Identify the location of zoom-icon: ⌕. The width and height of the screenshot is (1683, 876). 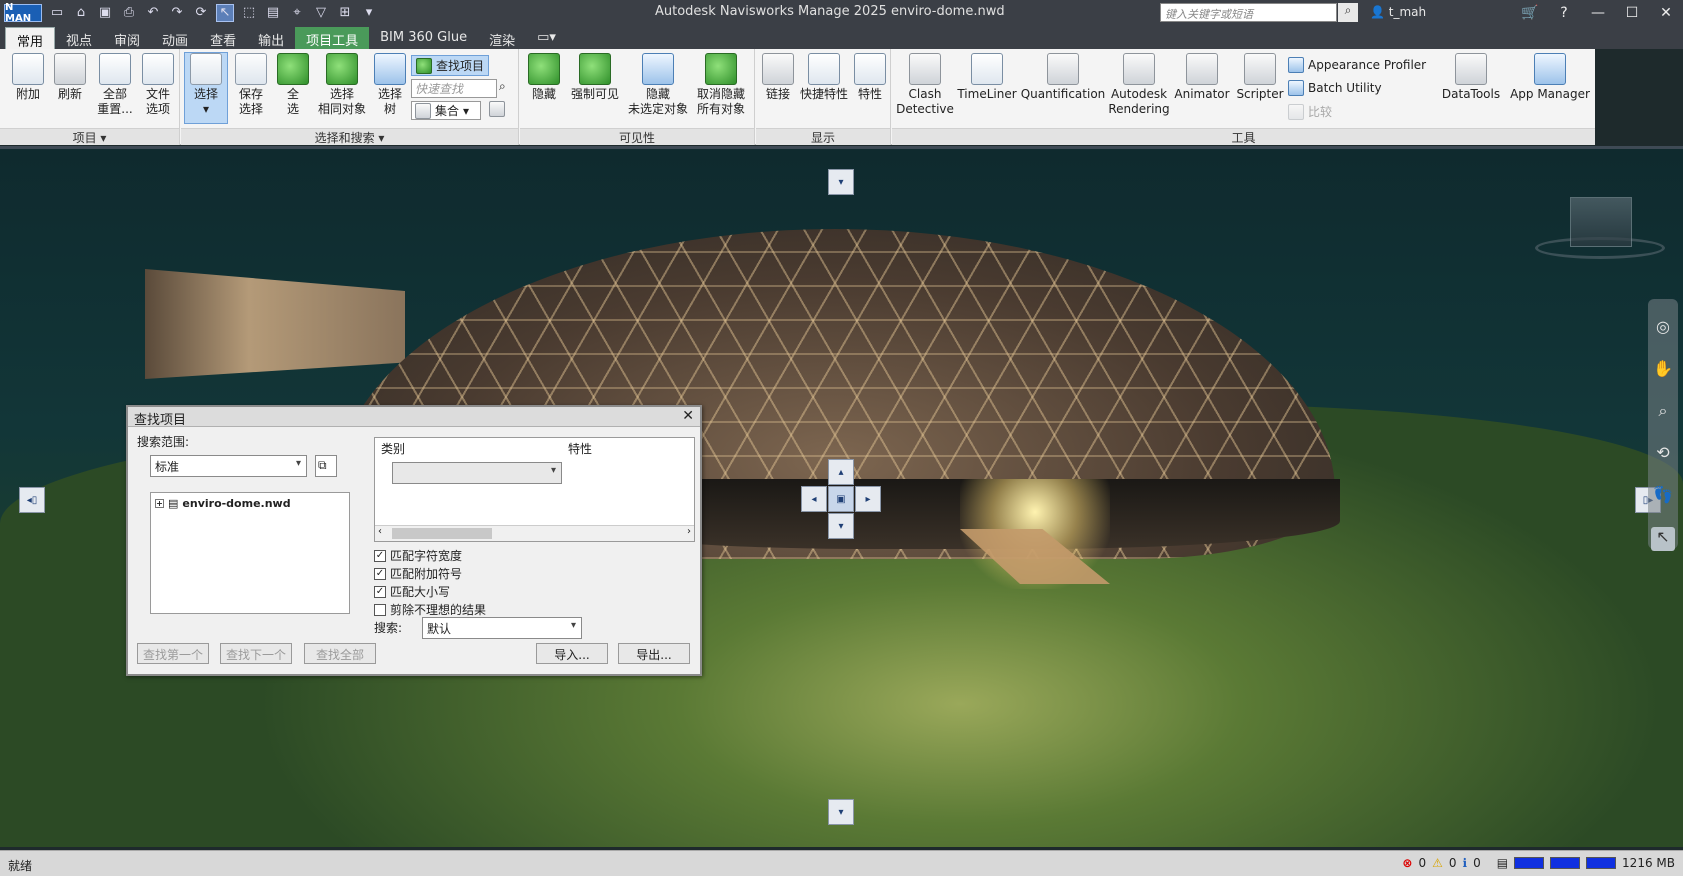
(1663, 413).